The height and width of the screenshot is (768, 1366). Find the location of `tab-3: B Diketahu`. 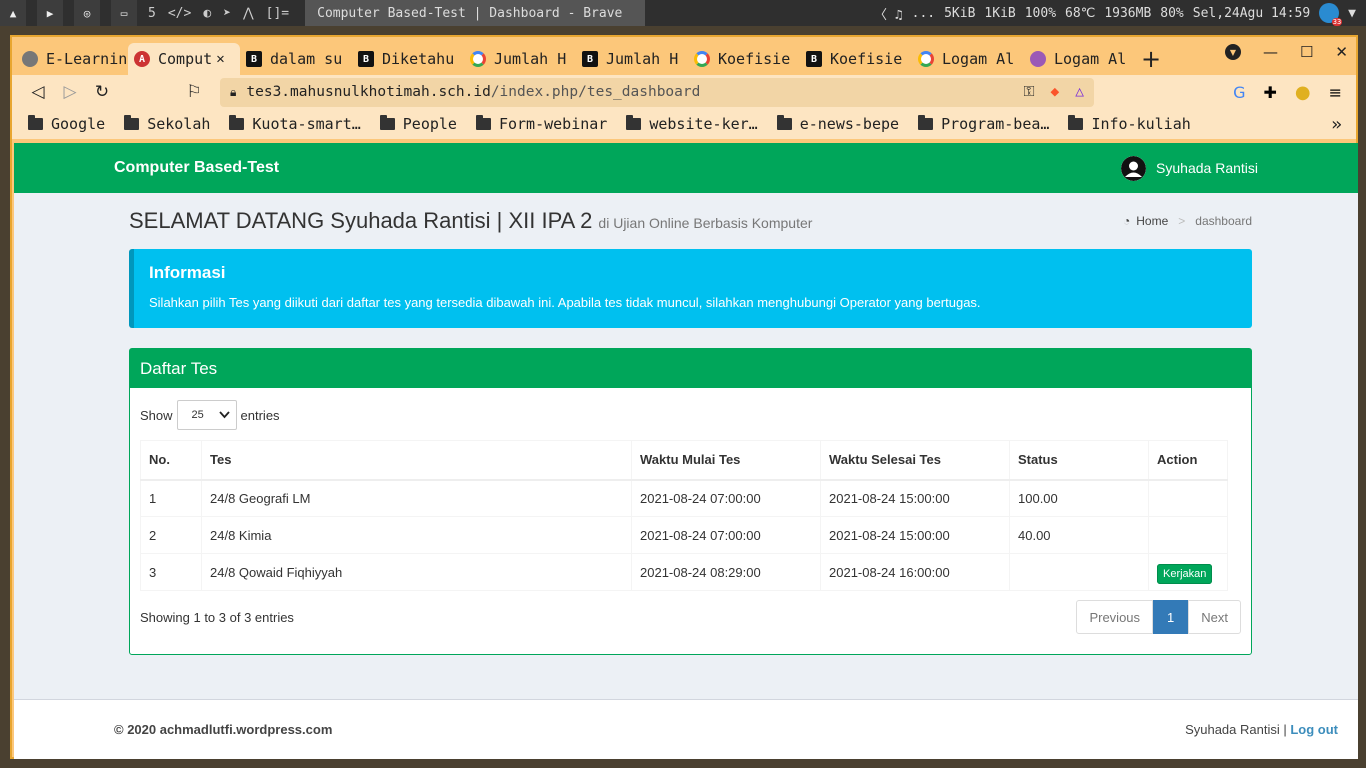

tab-3: B Diketahu is located at coordinates (408, 59).